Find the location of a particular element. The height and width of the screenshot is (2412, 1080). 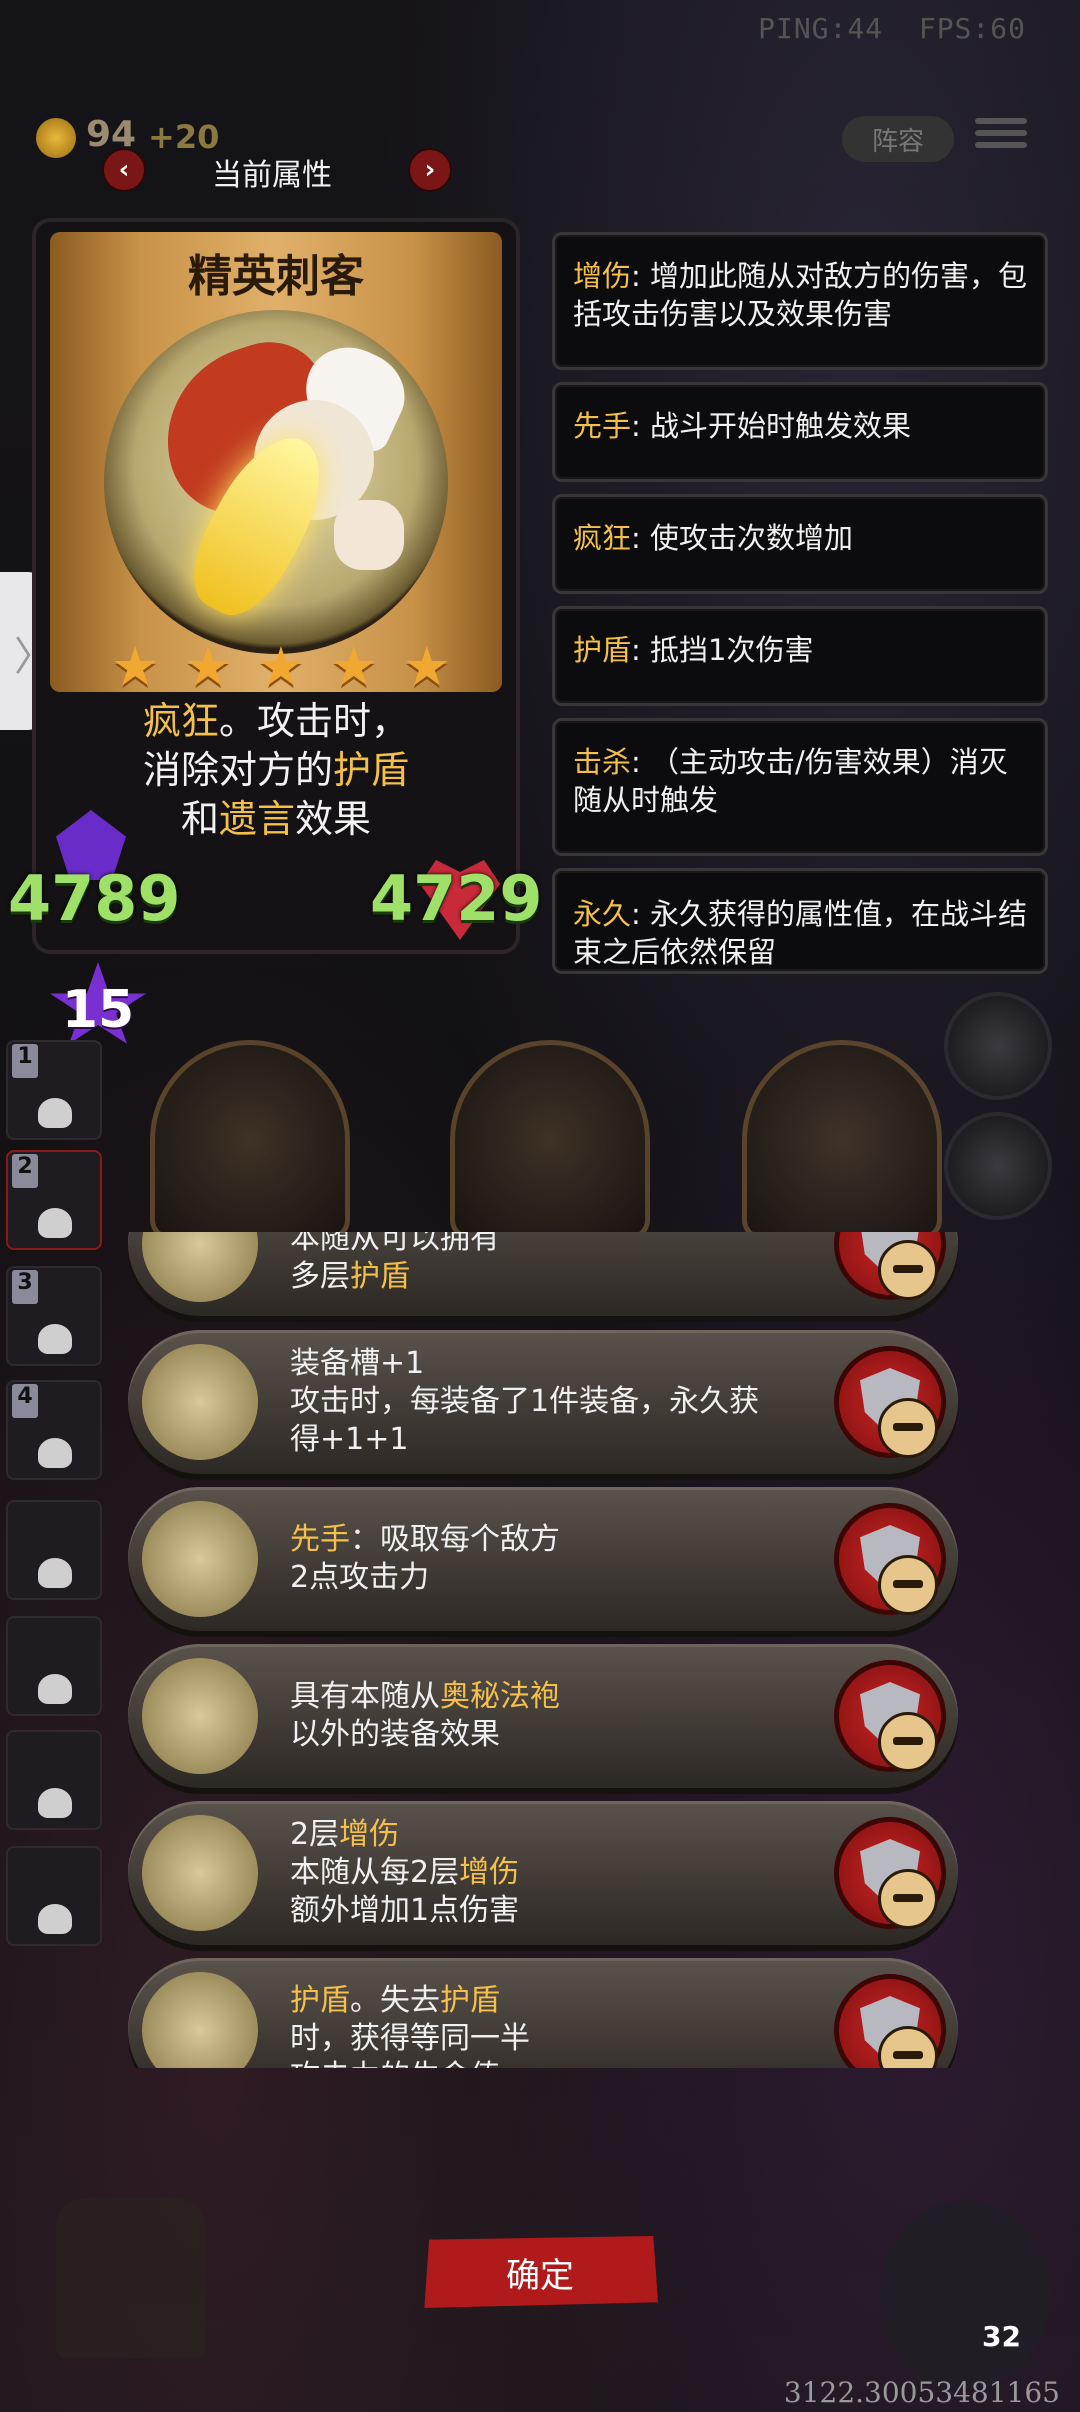

prev-arrow-button: ‹ is located at coordinates (124, 170).